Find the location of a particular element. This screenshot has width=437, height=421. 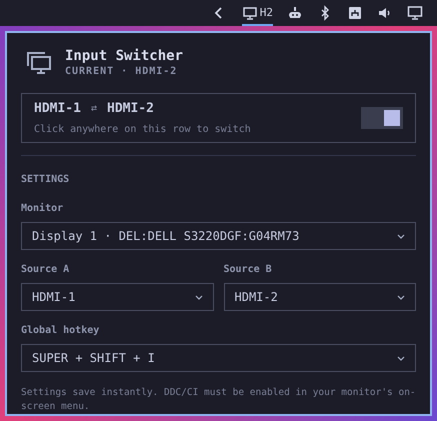

dropdown: HDMI-1 is located at coordinates (117, 297).